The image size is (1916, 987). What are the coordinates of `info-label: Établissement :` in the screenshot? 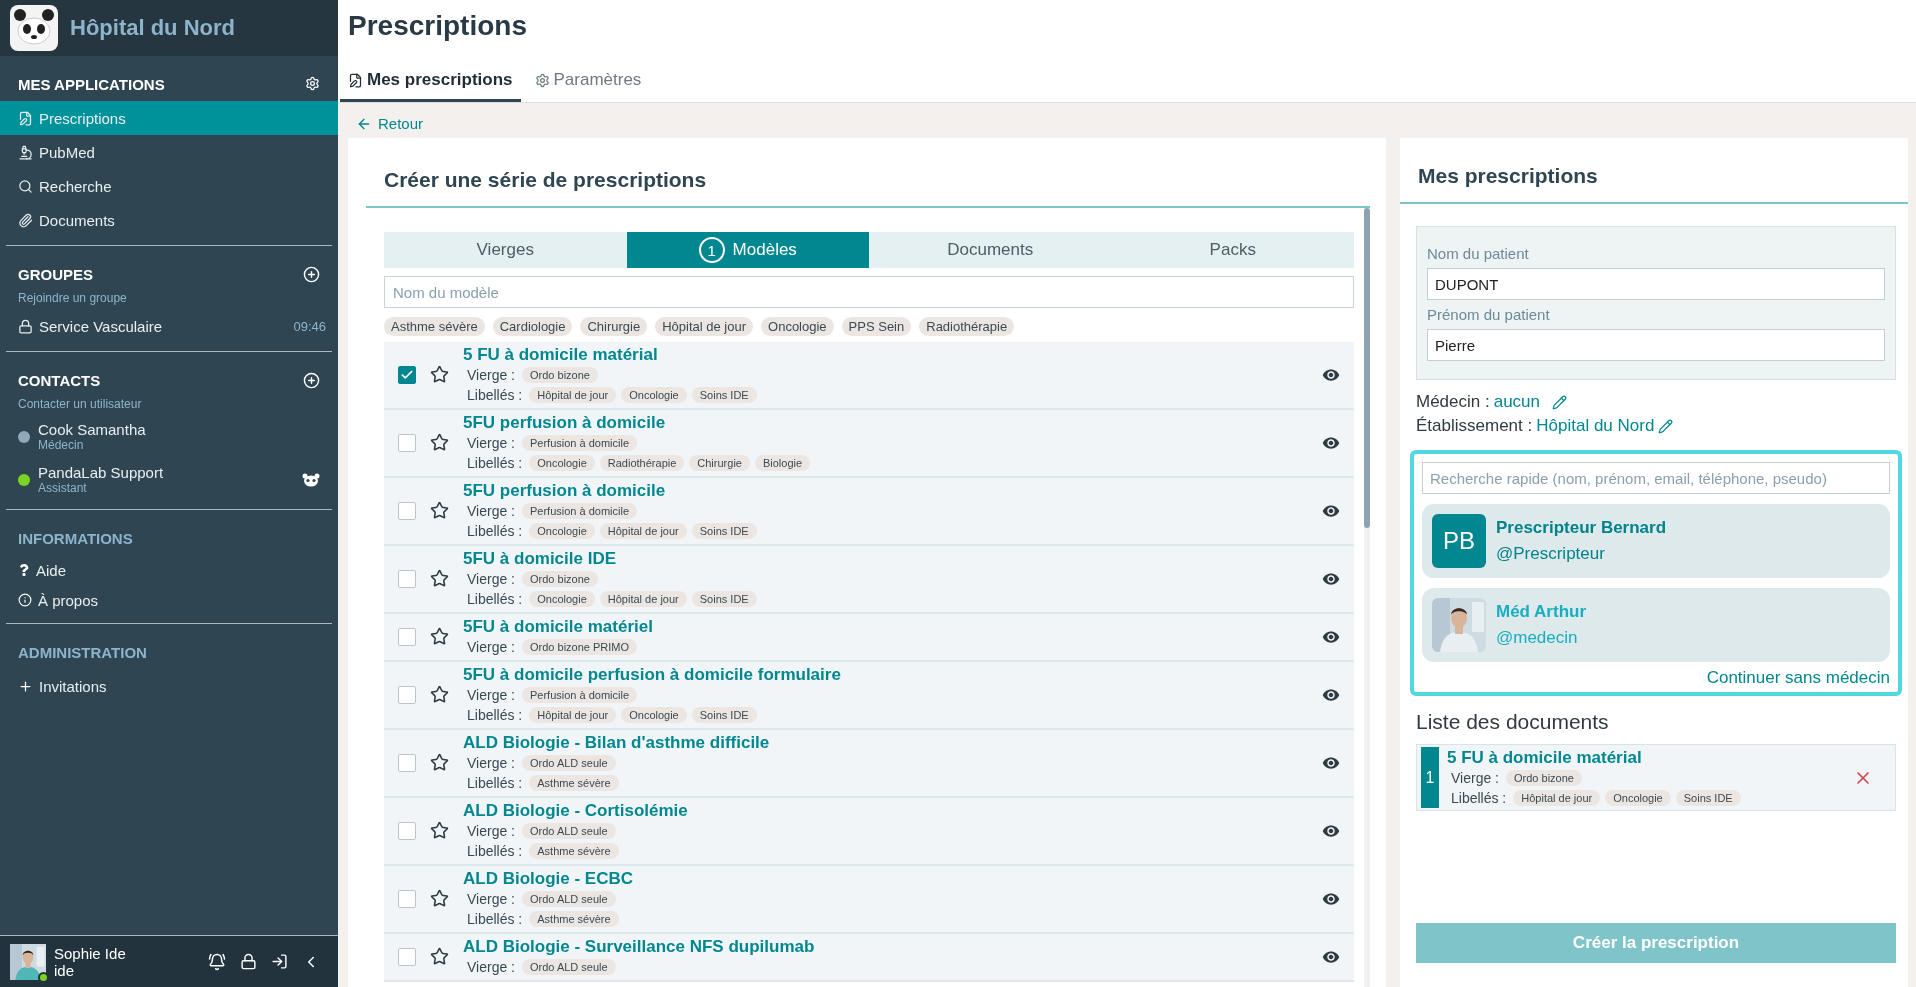 It's located at (1474, 426).